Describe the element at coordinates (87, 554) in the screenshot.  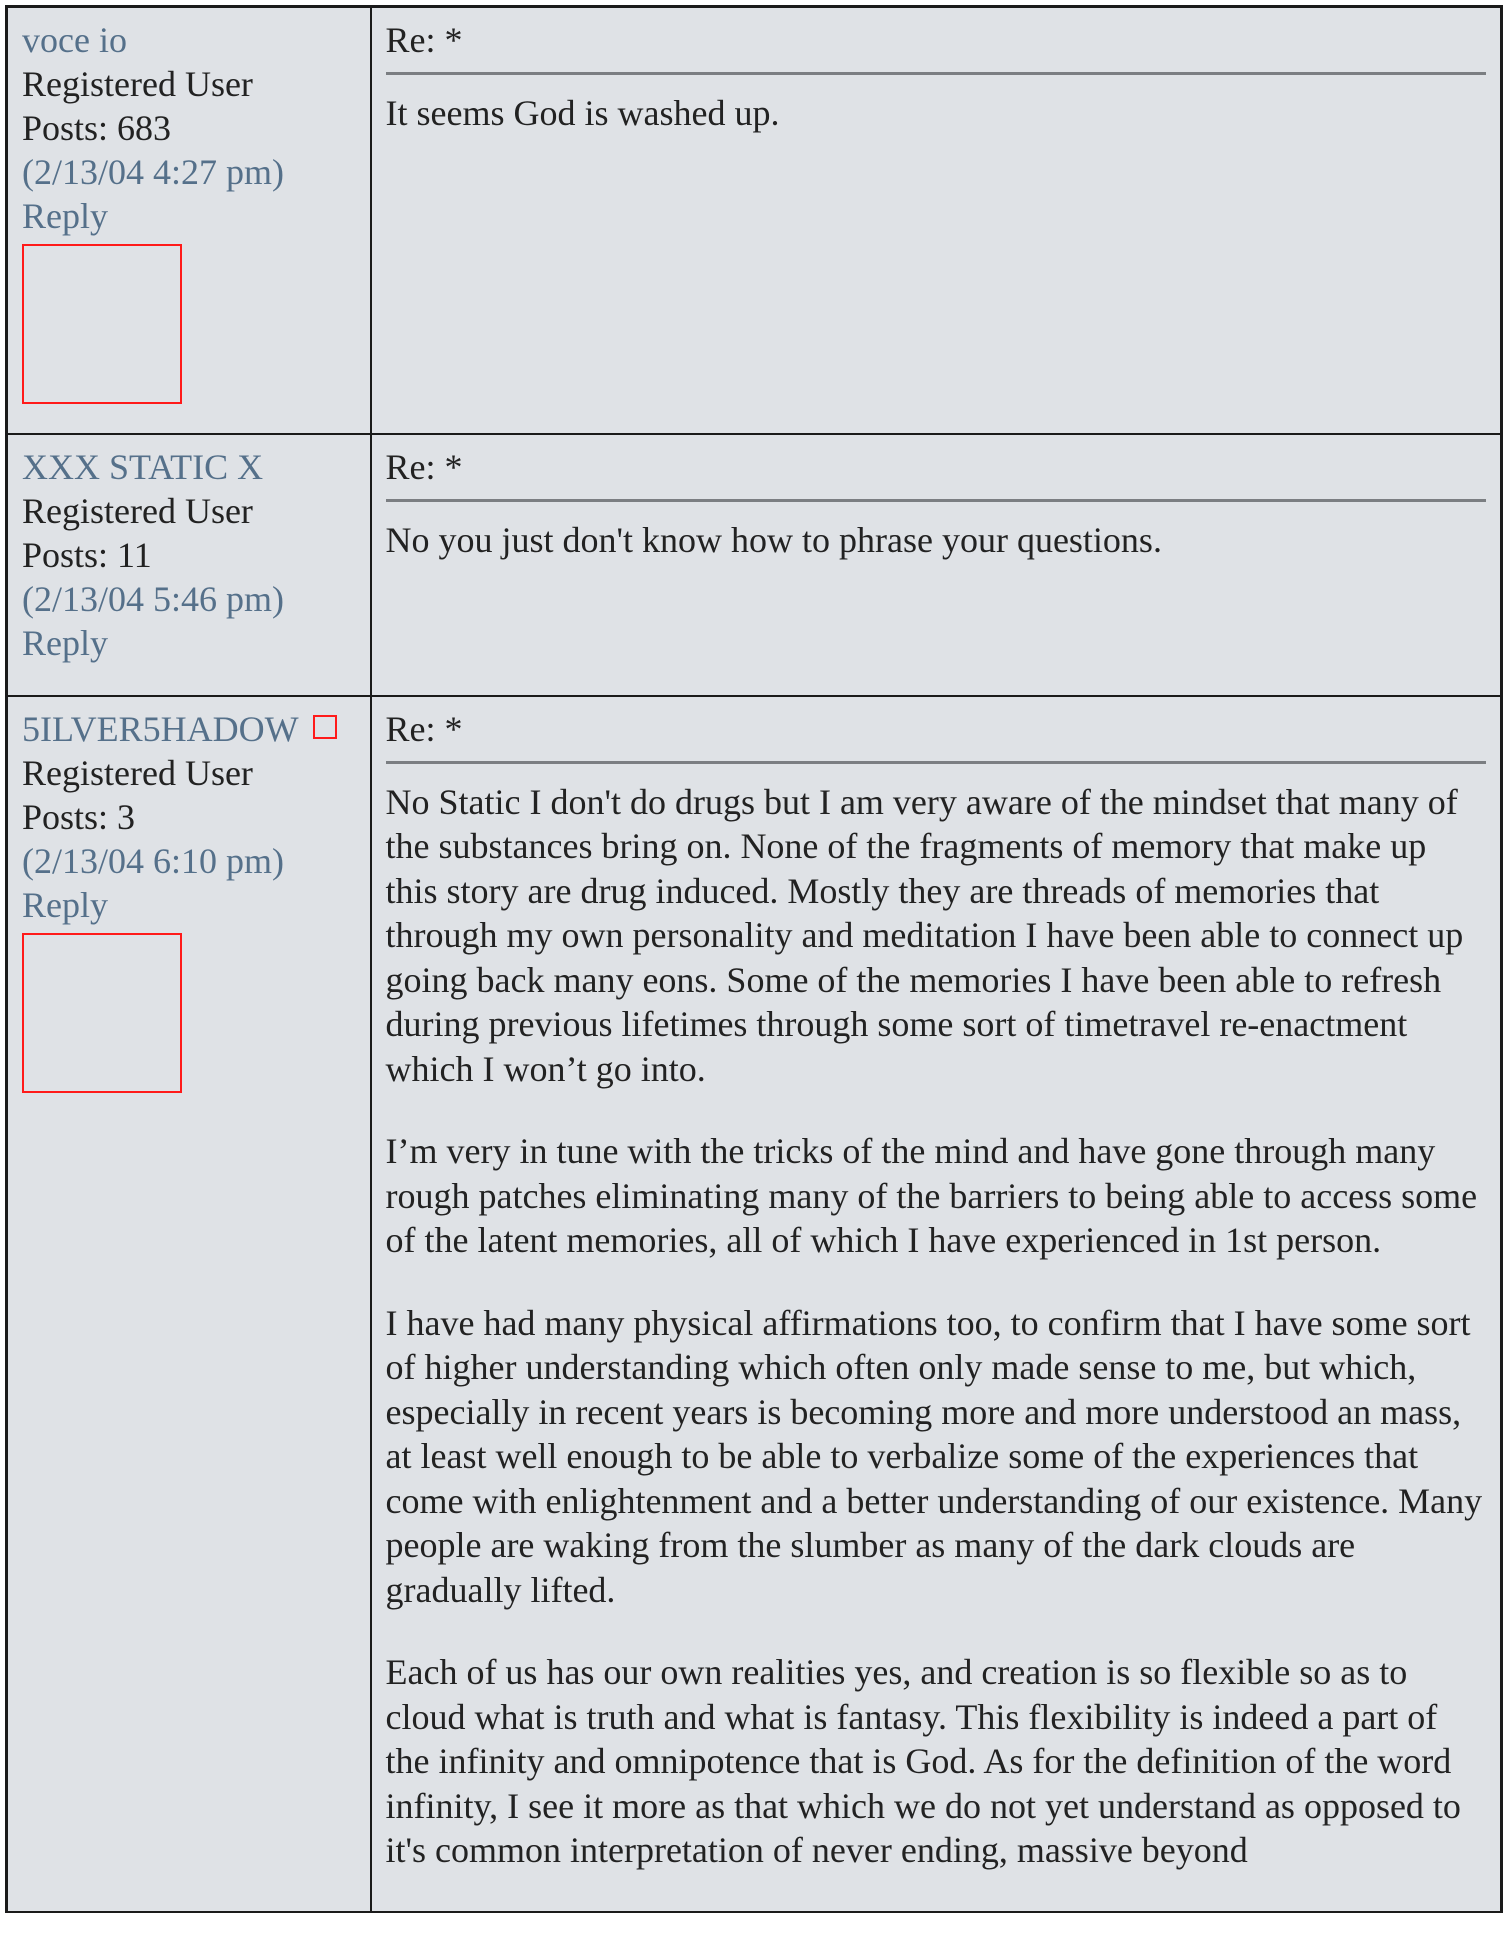
I see `post-count: Posts: 11` at that location.